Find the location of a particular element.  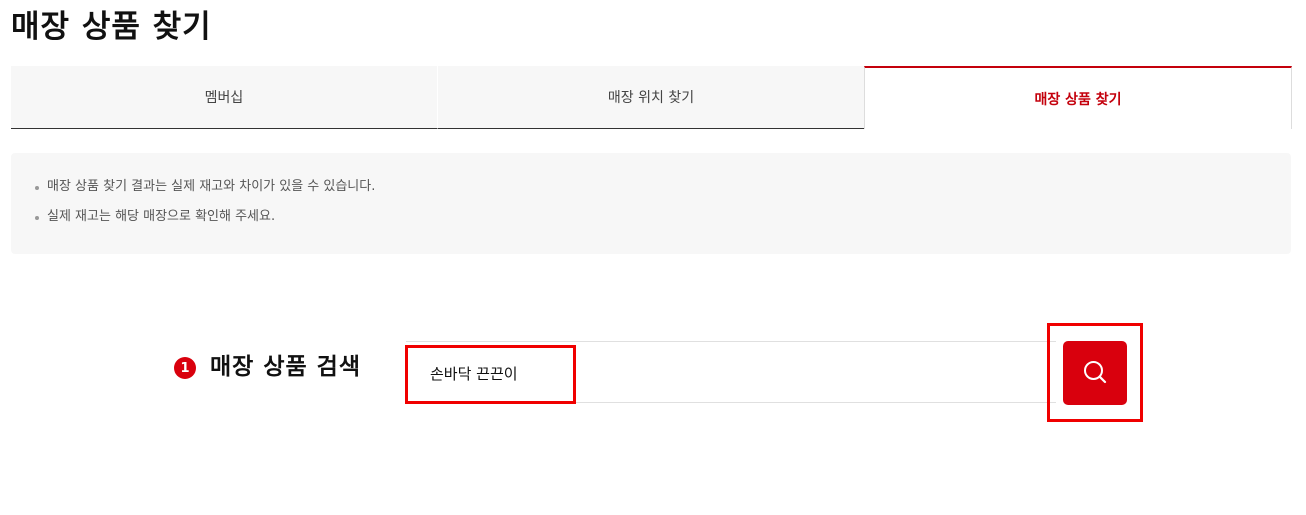

search-button is located at coordinates (1095, 373).